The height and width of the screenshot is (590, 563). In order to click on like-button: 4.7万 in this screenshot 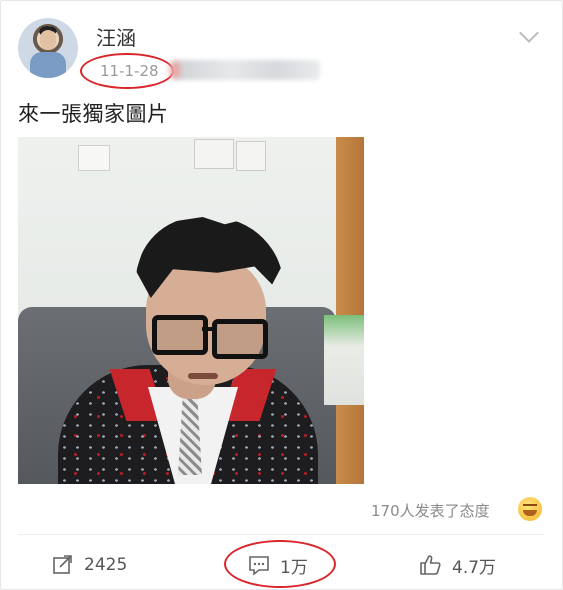, I will do `click(457, 565)`.